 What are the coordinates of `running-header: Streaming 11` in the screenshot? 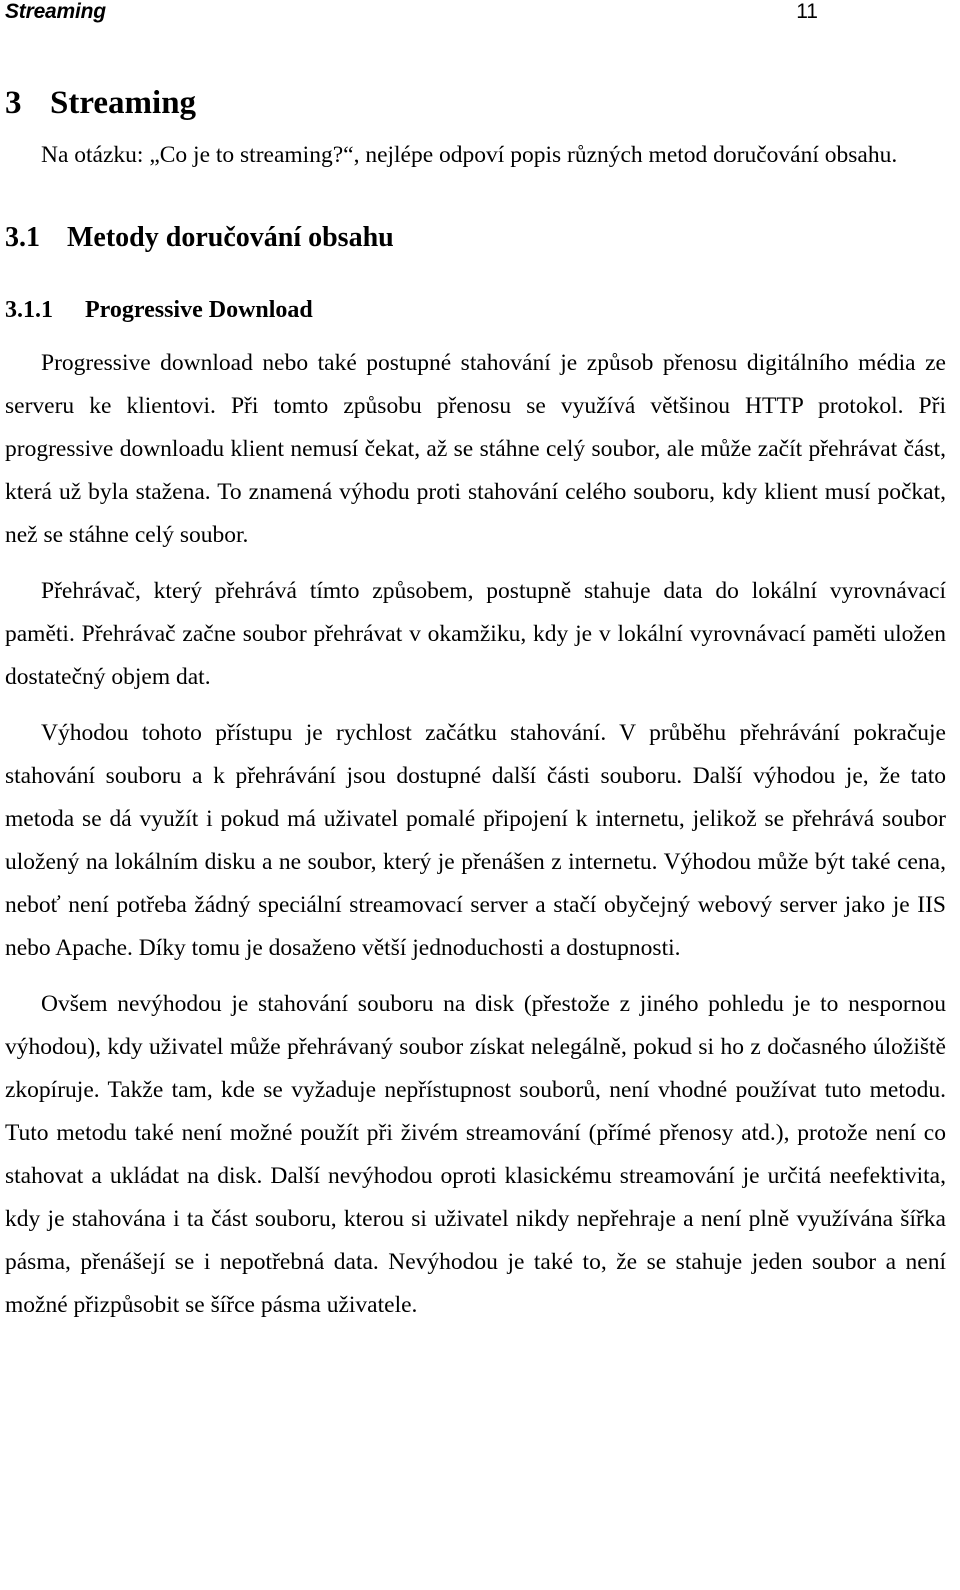 It's located at (475, 17).